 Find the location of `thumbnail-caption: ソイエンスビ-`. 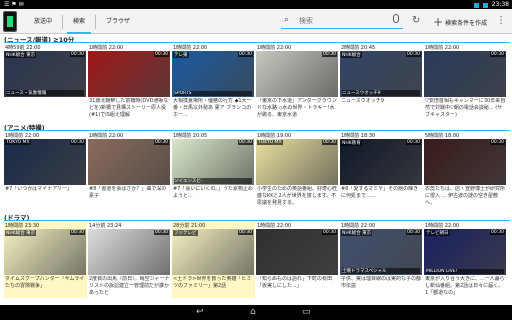

thumbnail-caption: ソイエンスビ- is located at coordinates (213, 181).